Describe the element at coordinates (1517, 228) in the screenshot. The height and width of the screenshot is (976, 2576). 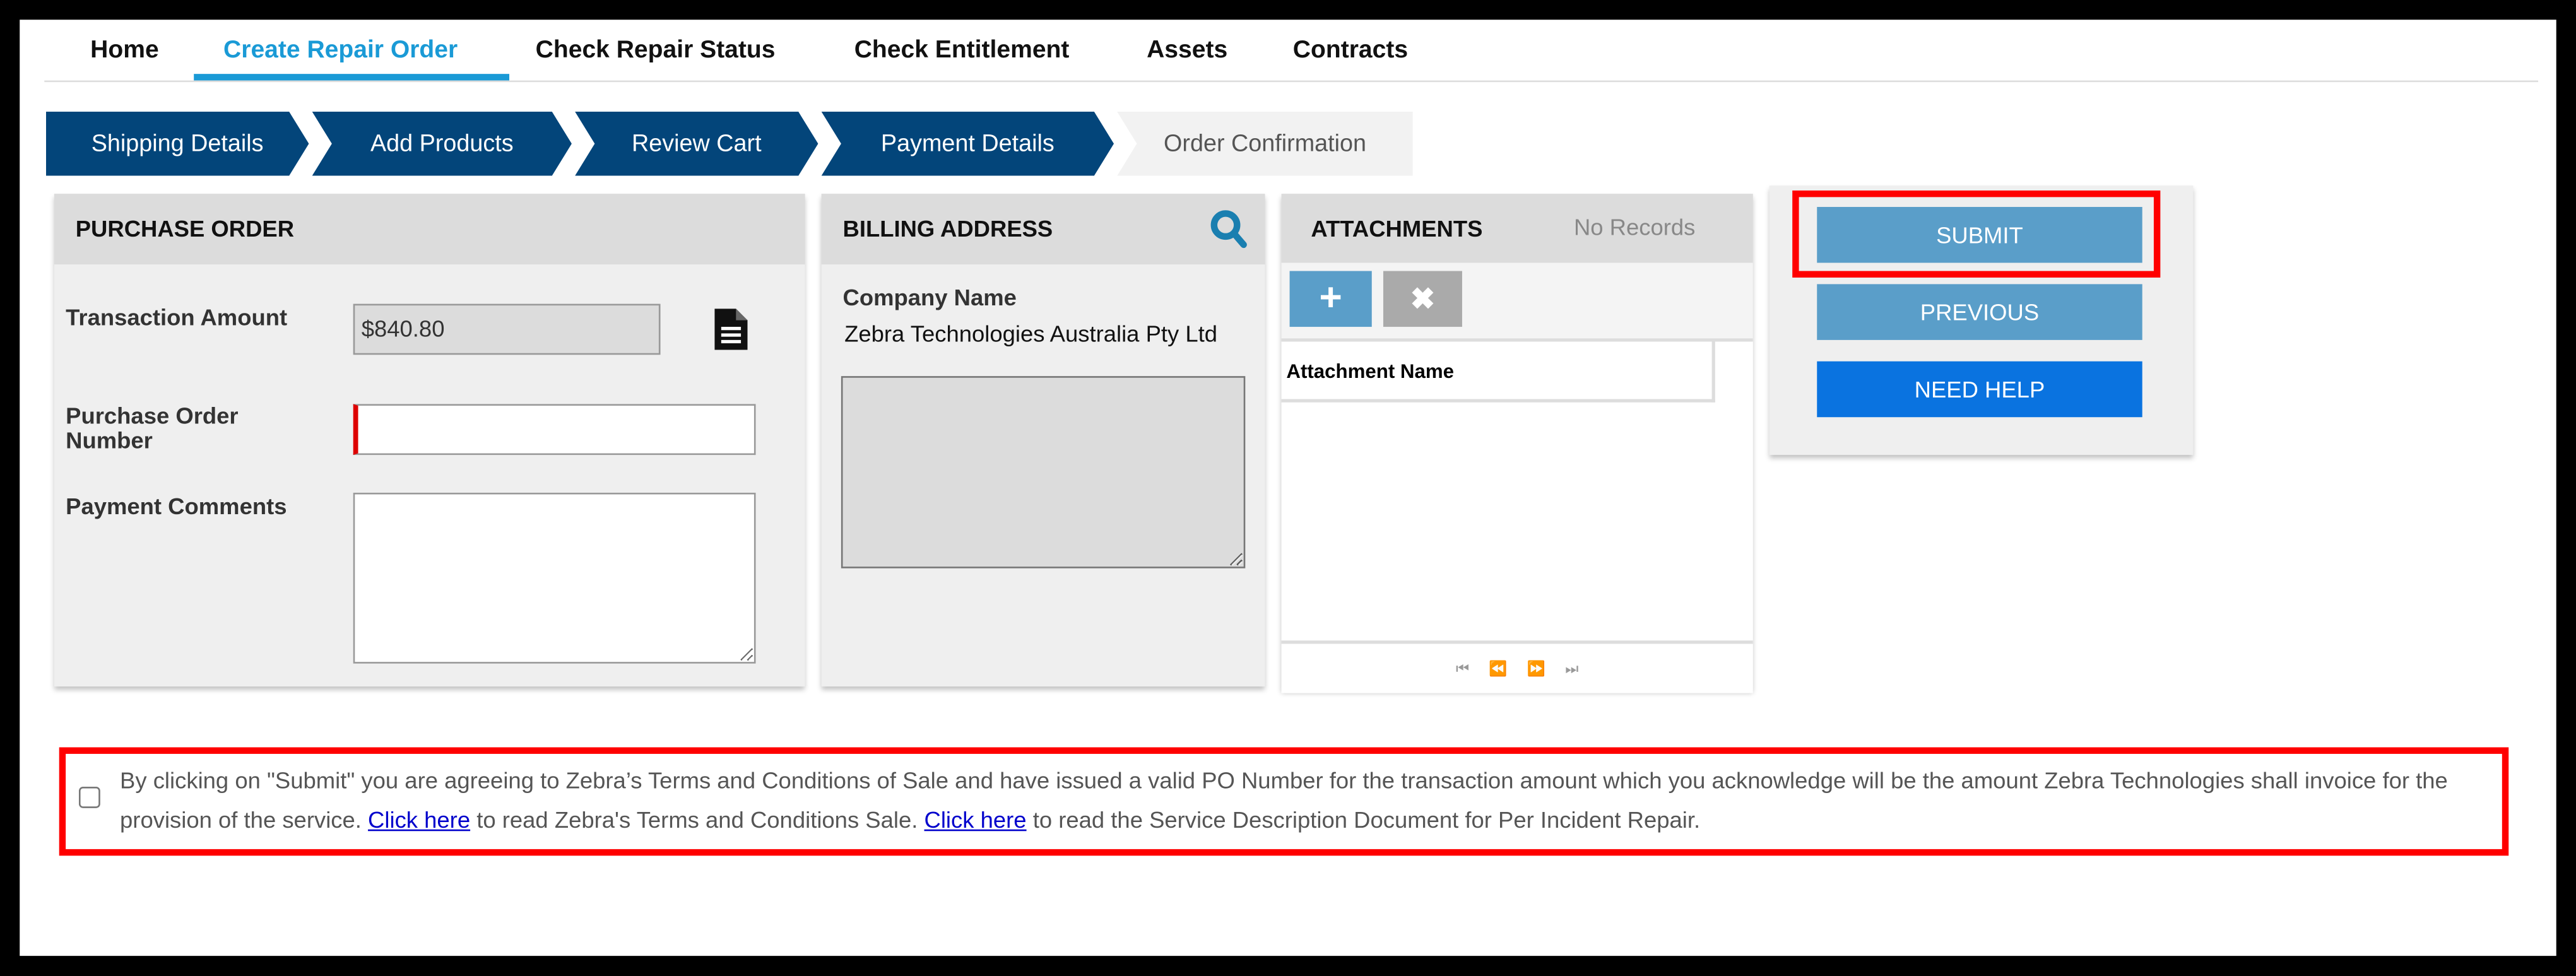
I see `panel-header: ATTACHMENTS No Records` at that location.